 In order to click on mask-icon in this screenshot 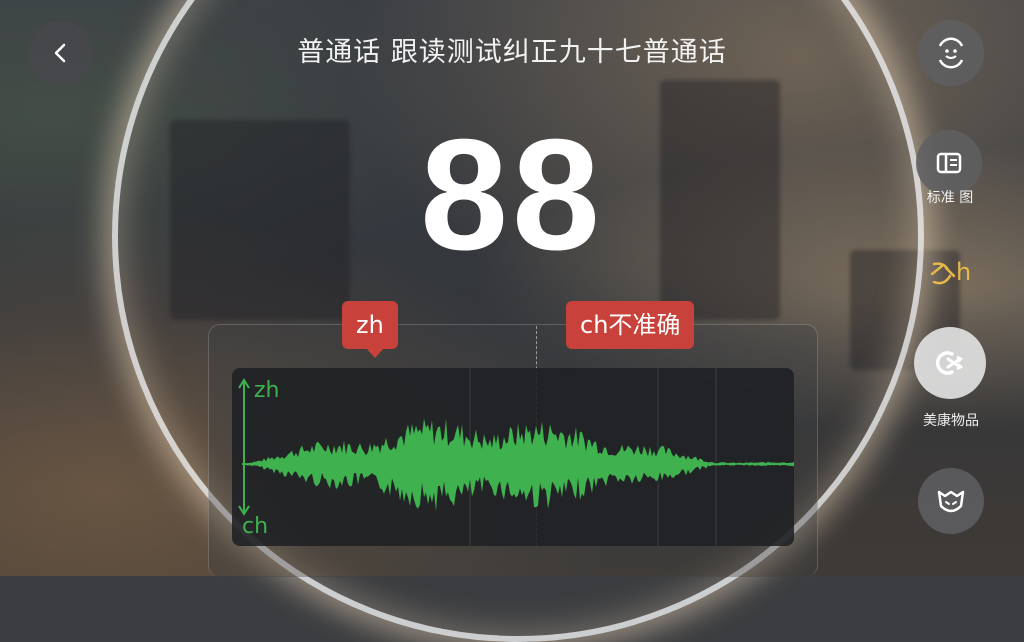, I will do `click(951, 501)`.